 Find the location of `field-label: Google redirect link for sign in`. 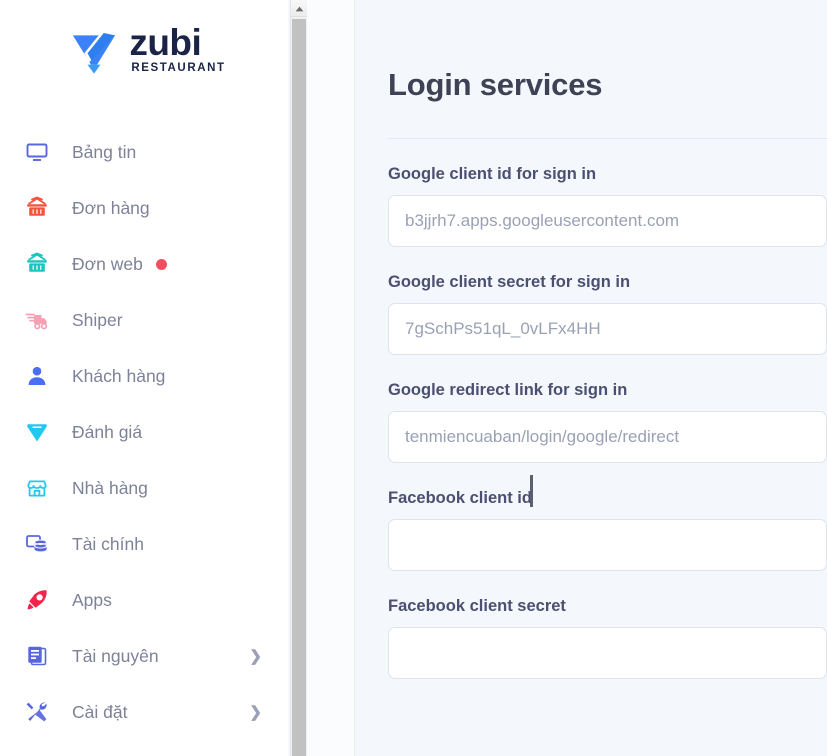

field-label: Google redirect link for sign in is located at coordinates (508, 389).